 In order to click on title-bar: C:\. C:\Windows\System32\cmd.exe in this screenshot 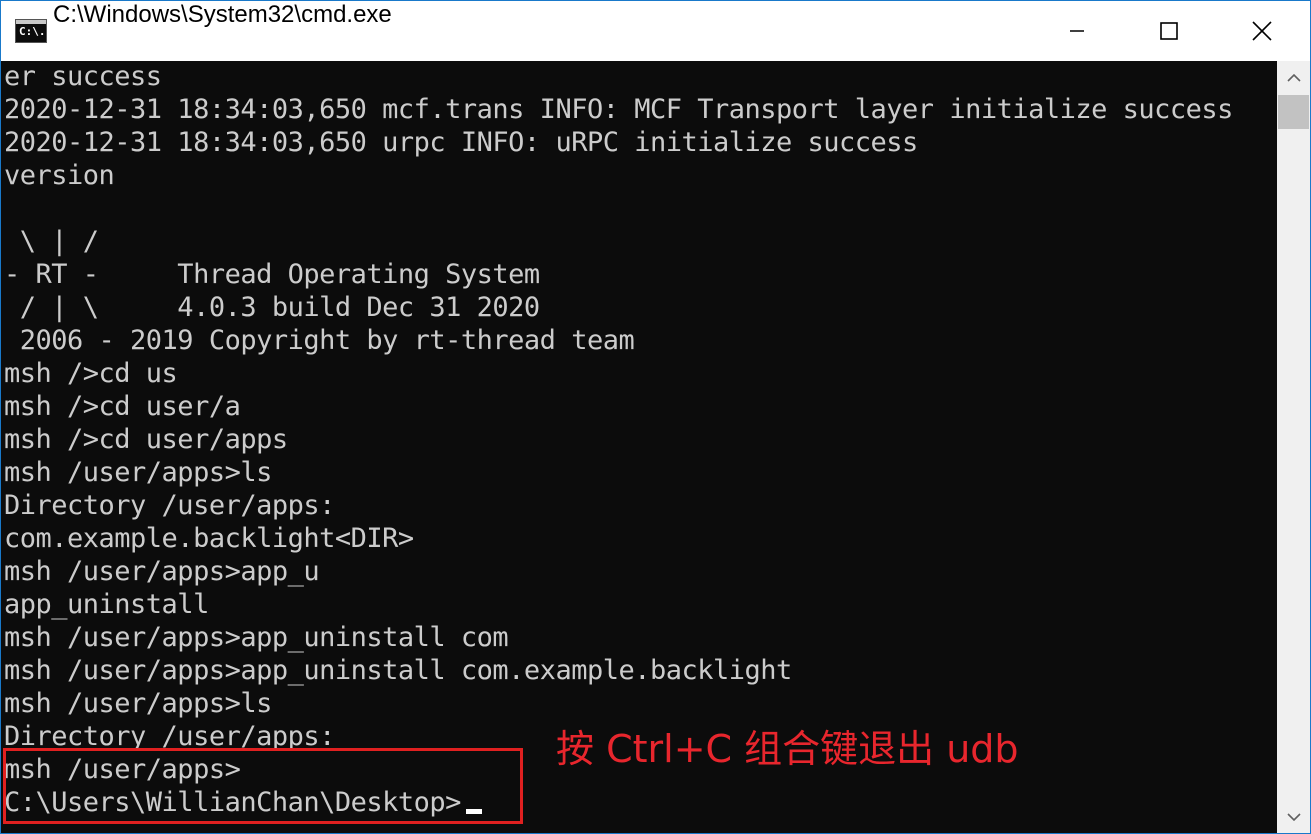, I will do `click(655, 31)`.